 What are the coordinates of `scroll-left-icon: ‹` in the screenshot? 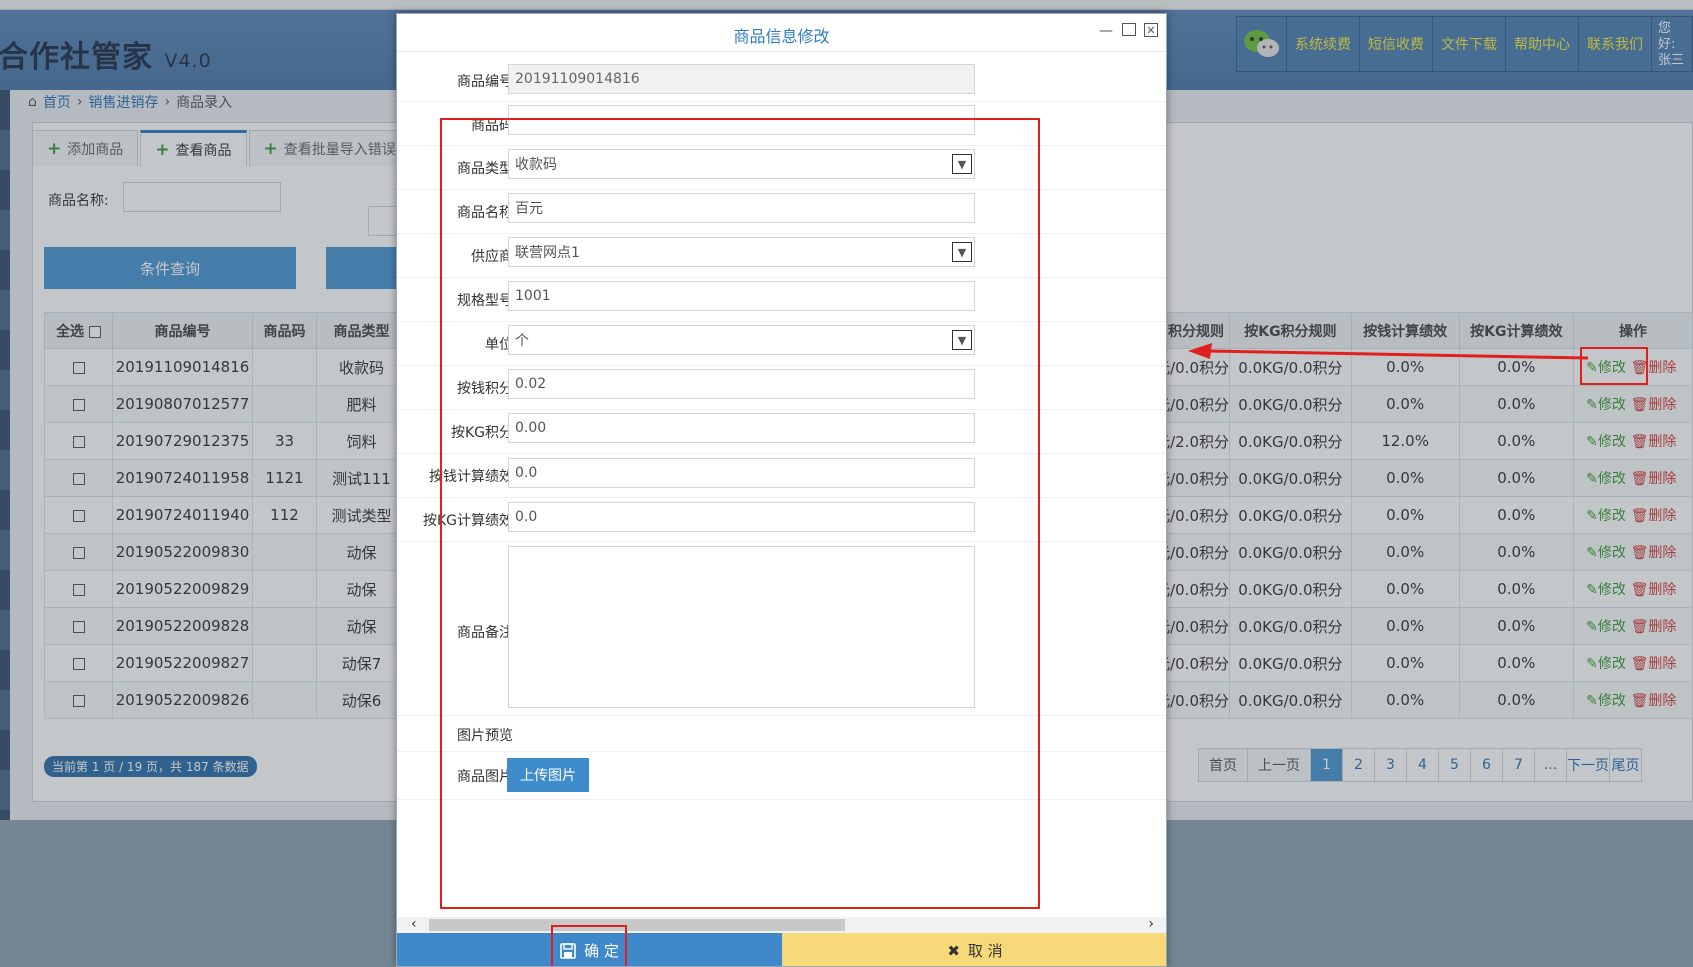 It's located at (414, 924).